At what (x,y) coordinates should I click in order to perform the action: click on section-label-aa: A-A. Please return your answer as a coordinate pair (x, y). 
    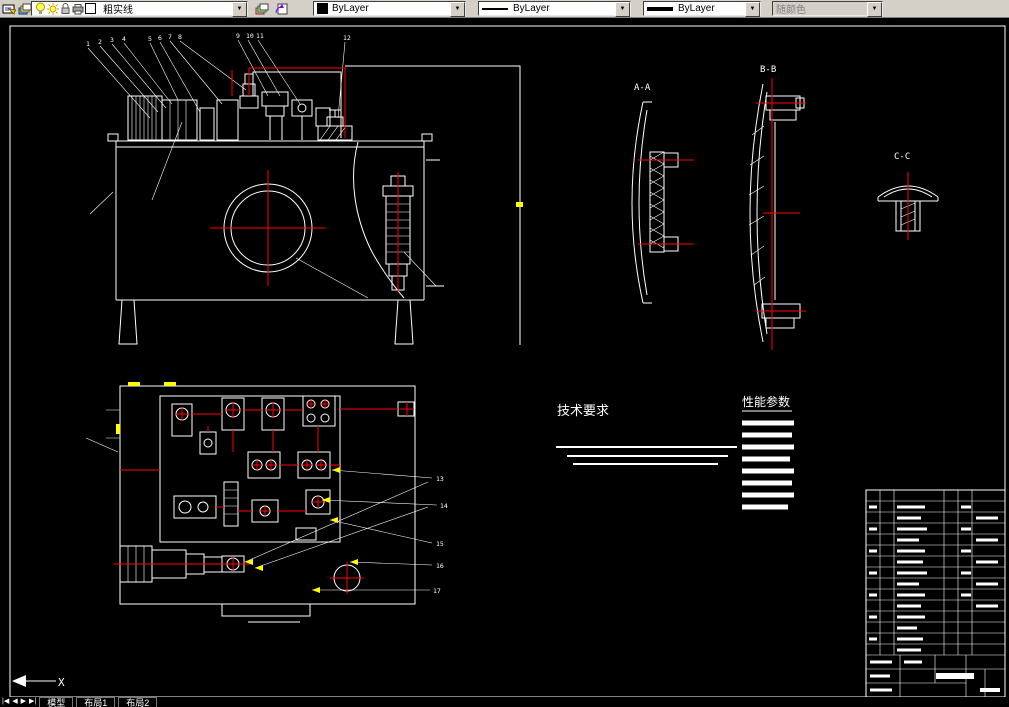
    Looking at the image, I should click on (642, 88).